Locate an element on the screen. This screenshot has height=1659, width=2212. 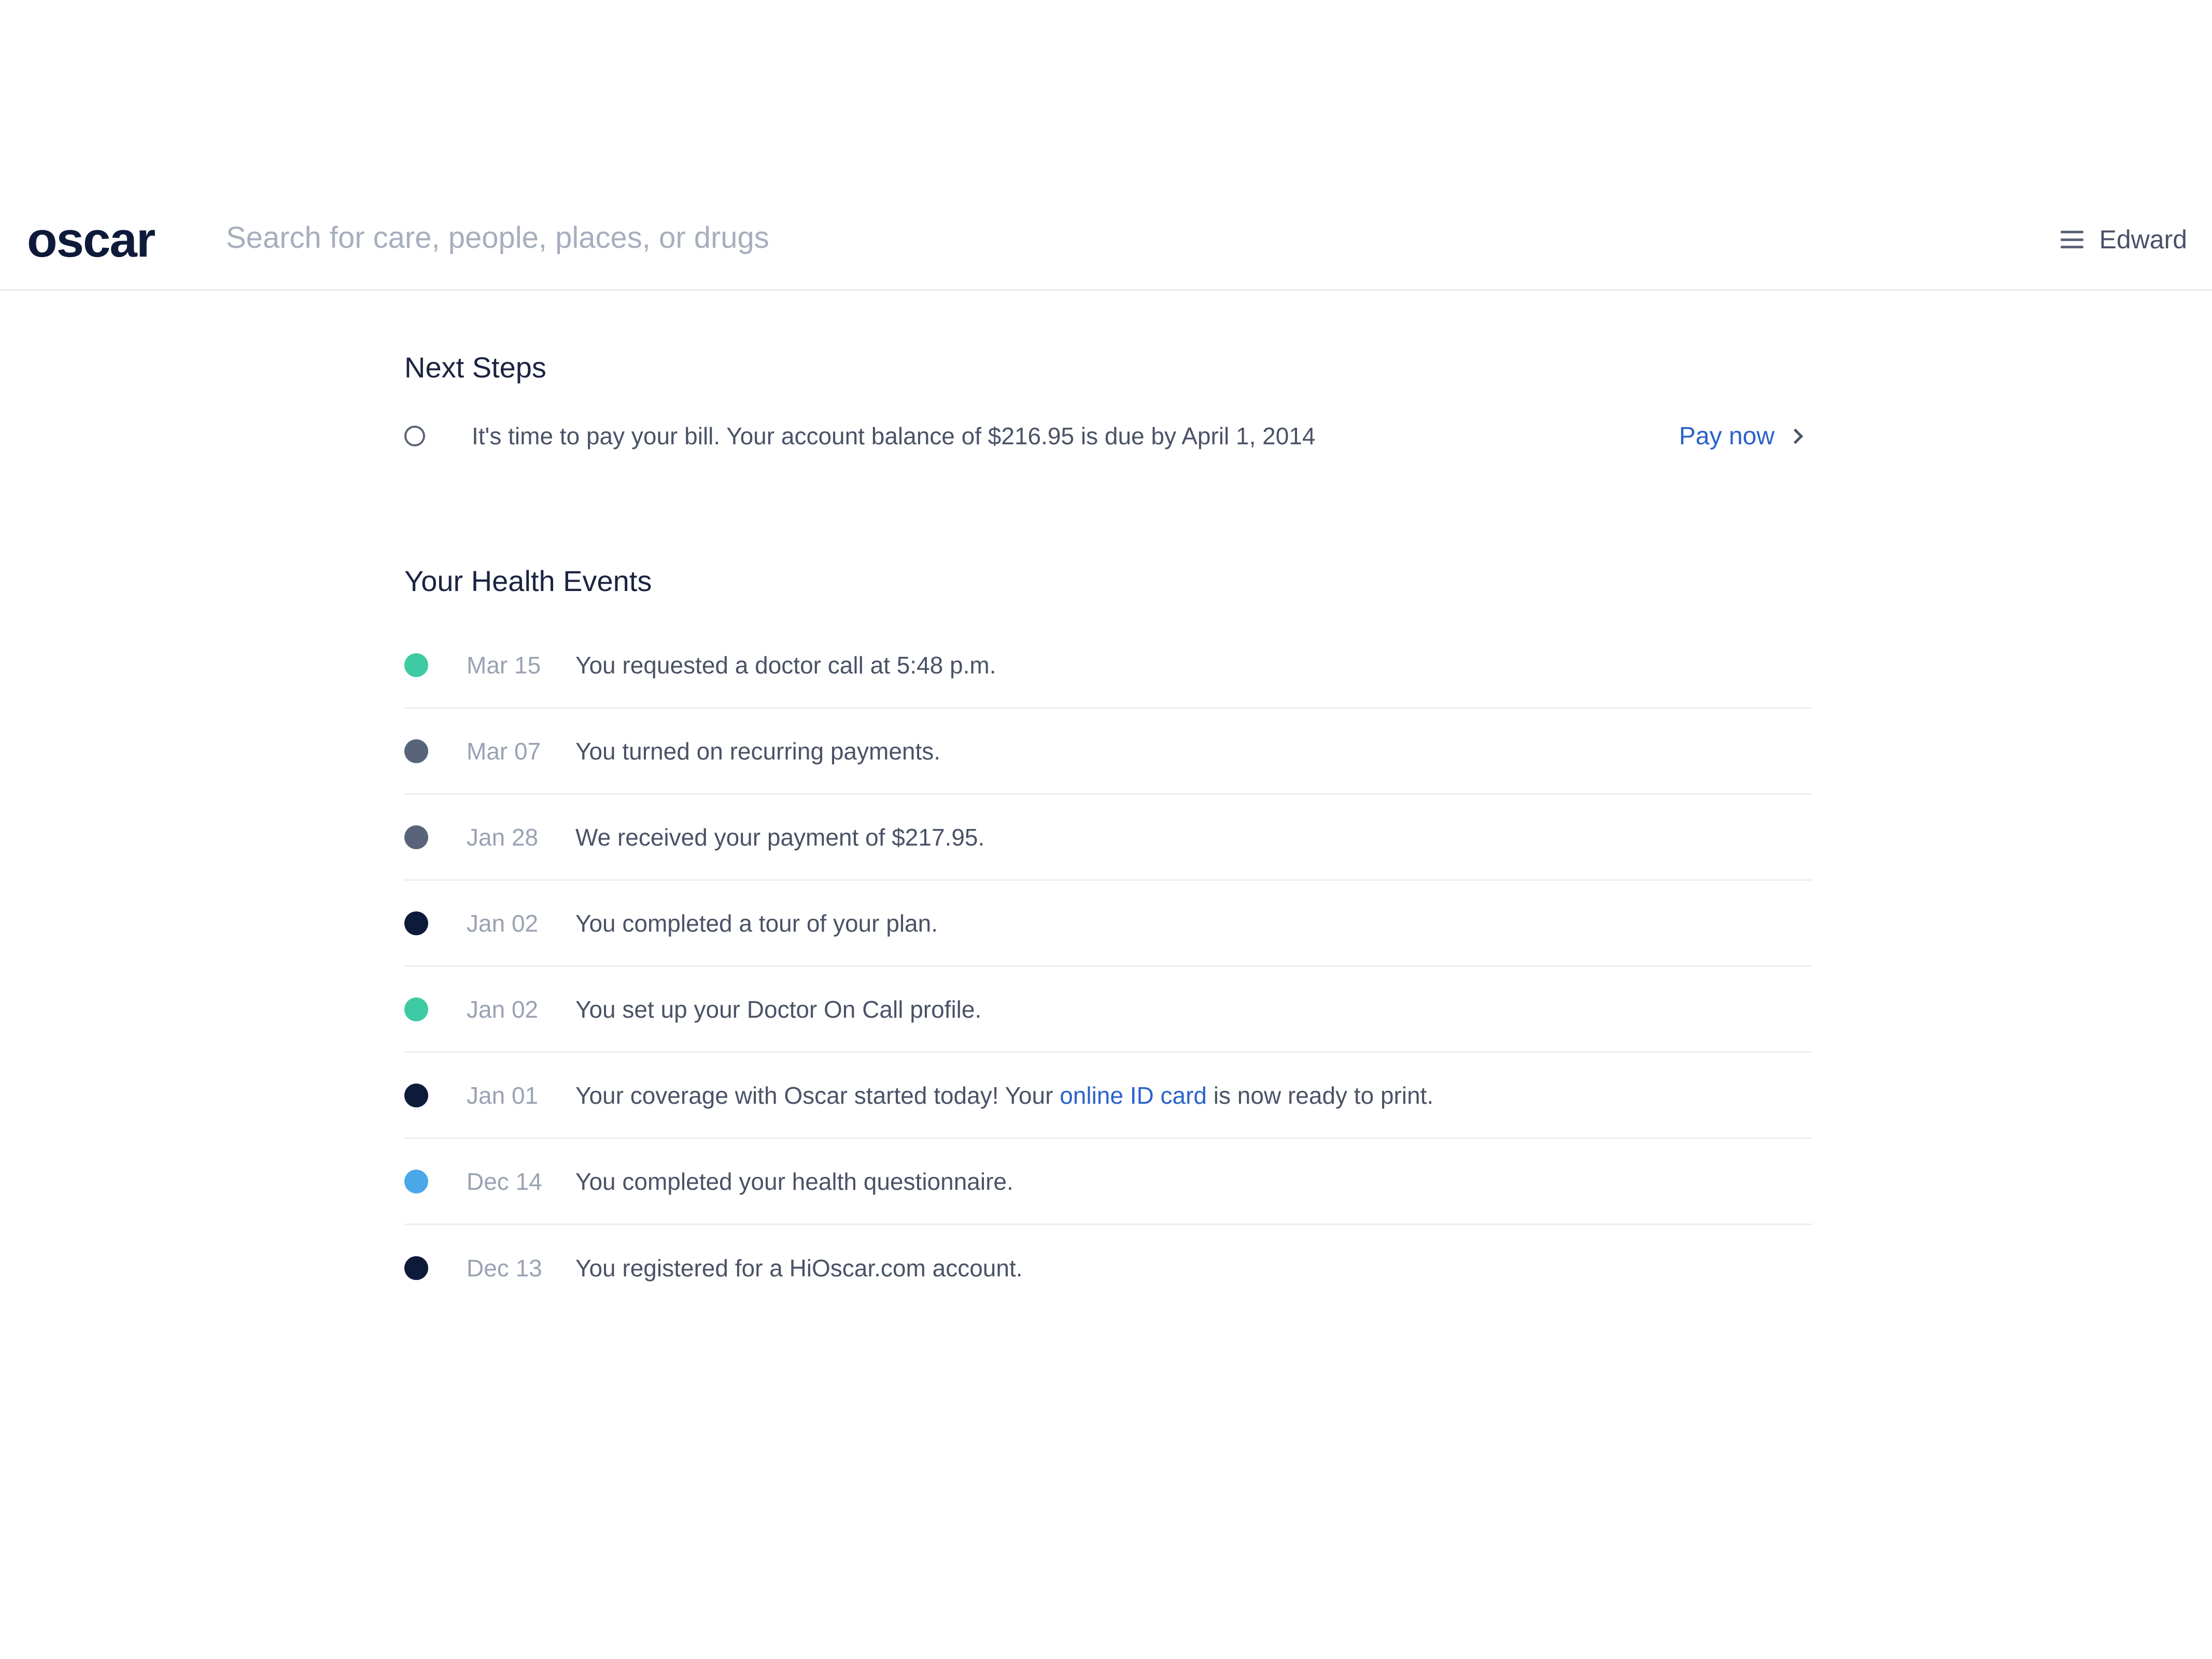
event-date: Mar 07 is located at coordinates (504, 751).